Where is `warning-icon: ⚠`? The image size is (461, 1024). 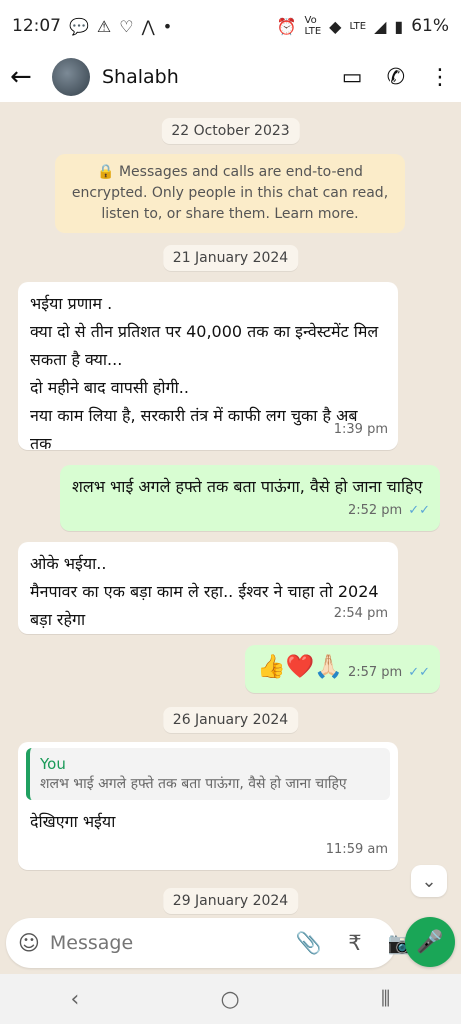
warning-icon: ⚠ is located at coordinates (104, 26).